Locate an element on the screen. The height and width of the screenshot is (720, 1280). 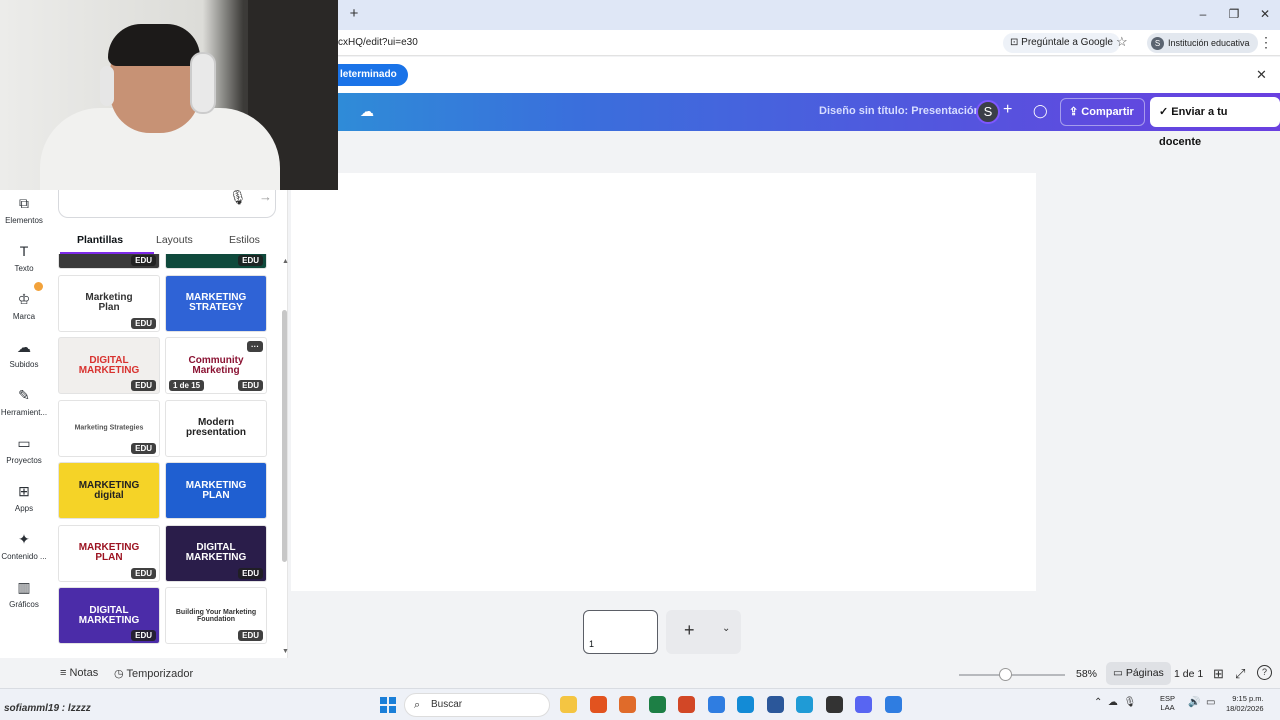
notes-button: ≡ Notas is located at coordinates (79, 673).